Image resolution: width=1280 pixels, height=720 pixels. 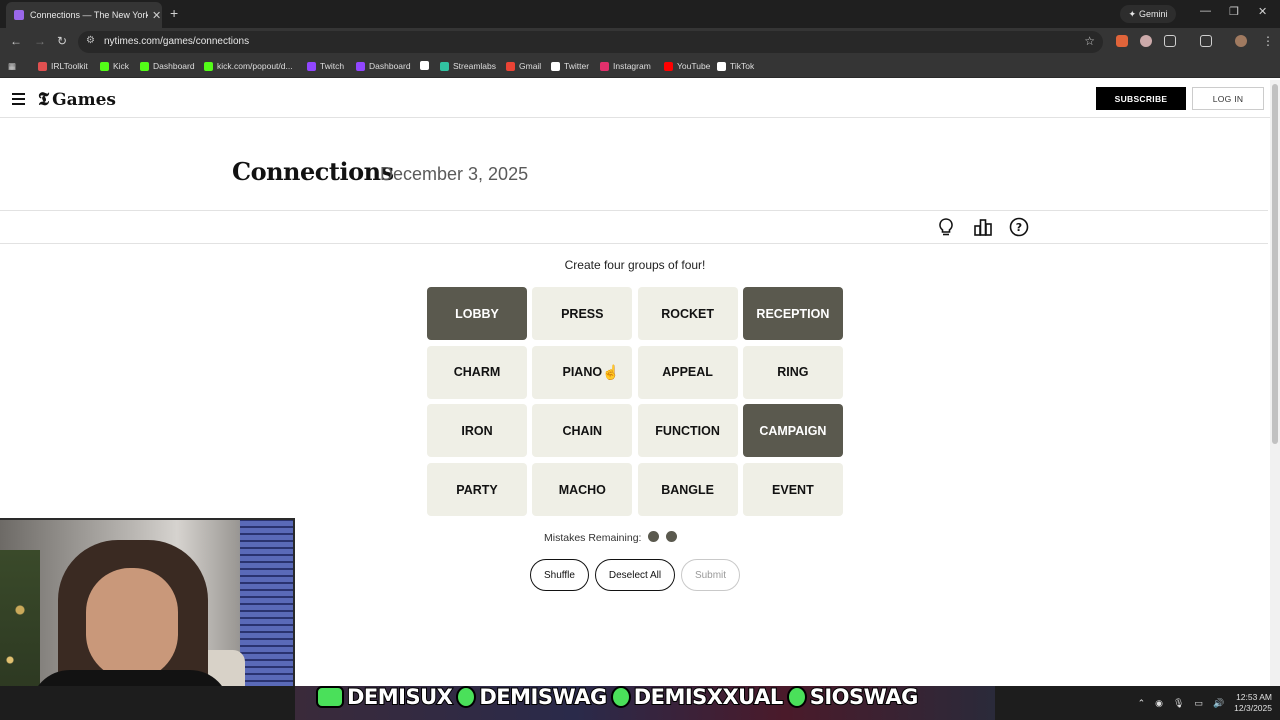 I want to click on back-icon: ←, so click(x=16, y=41).